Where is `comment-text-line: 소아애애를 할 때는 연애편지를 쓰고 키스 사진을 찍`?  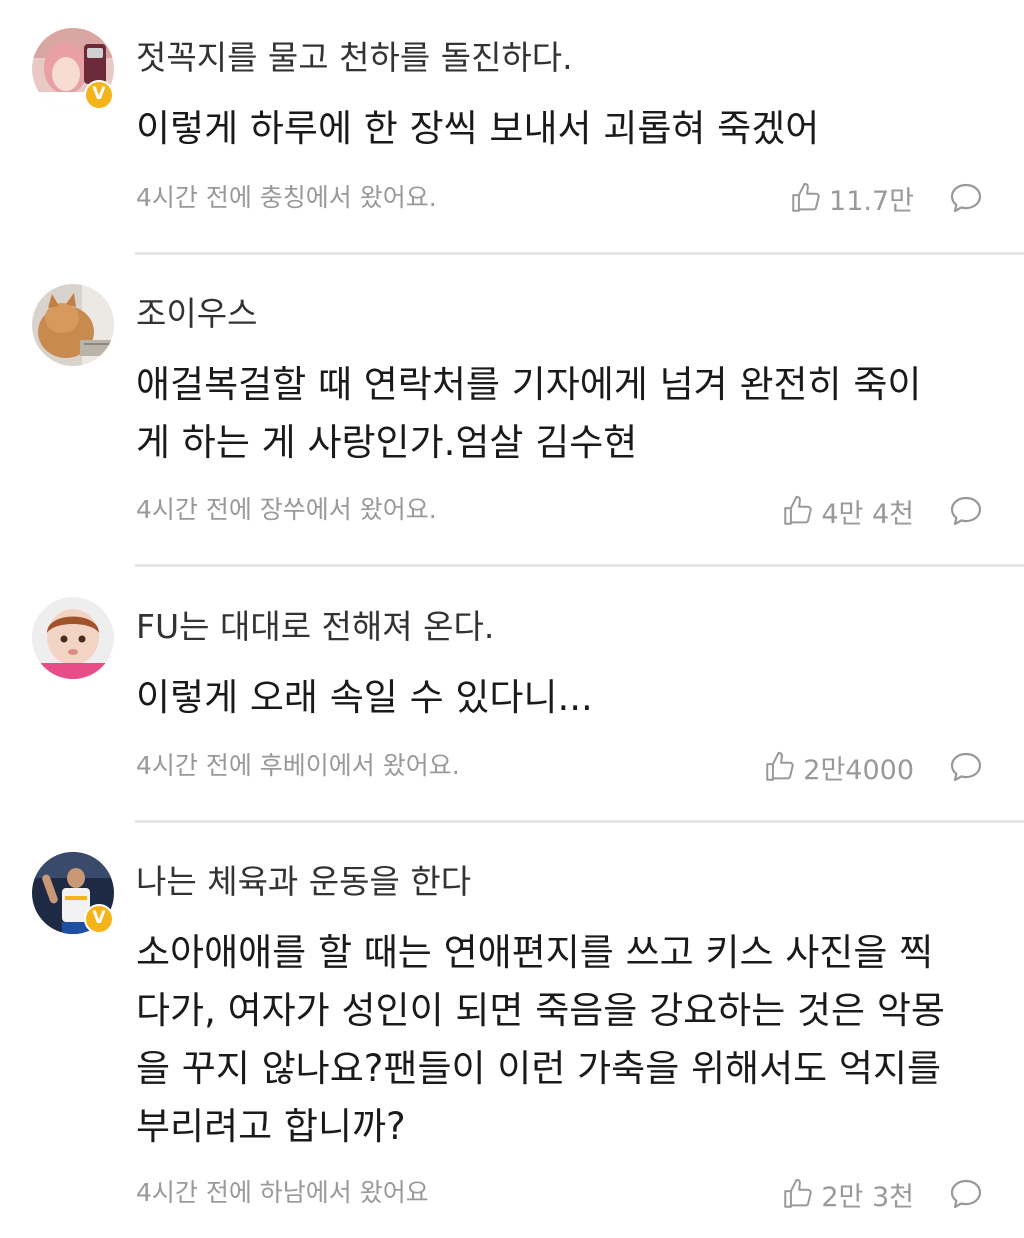
comment-text-line: 소아애애를 할 때는 연애편지를 쓰고 키스 사진을 찍 is located at coordinates (535, 952).